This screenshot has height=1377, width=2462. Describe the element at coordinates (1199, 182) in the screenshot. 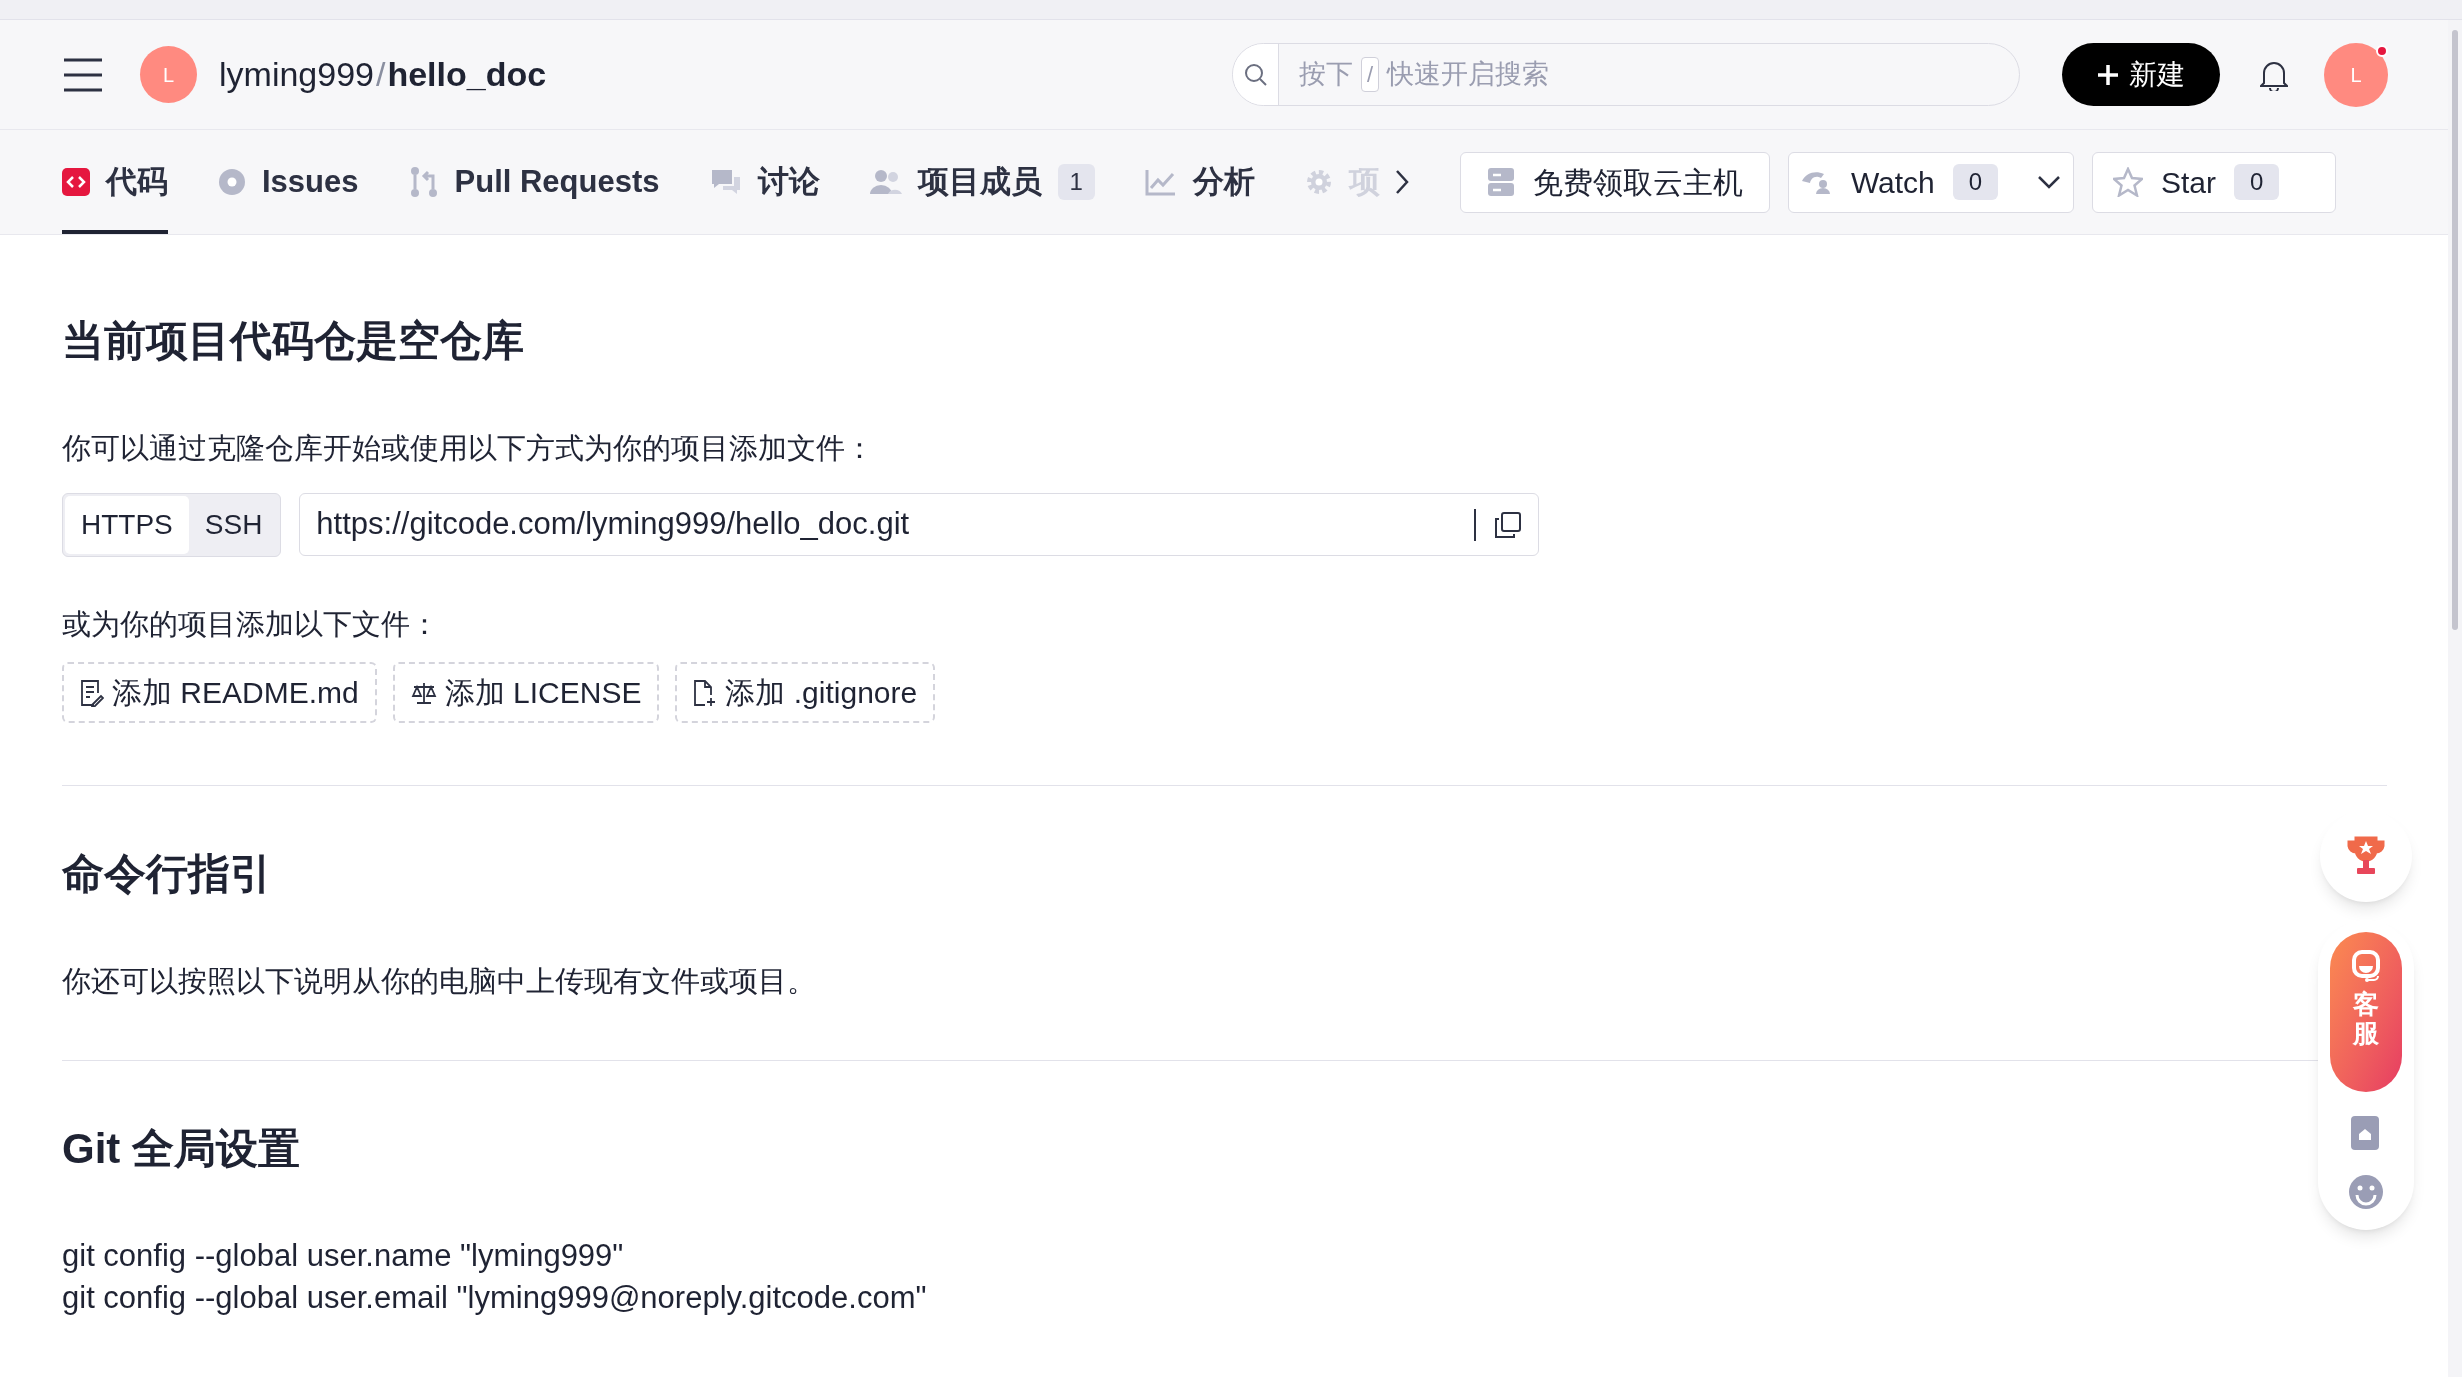

I see `nav-tab: 分析` at that location.